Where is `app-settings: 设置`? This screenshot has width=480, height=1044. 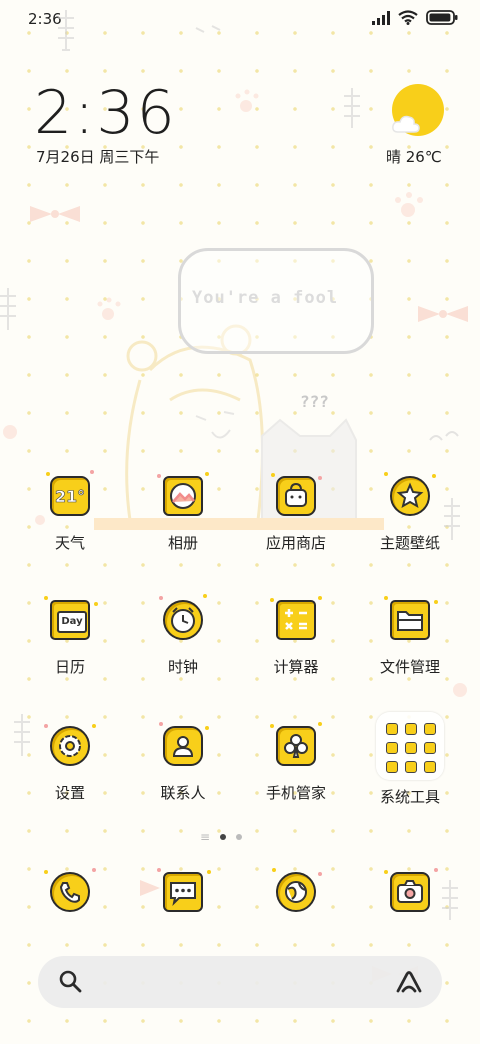
app-settings: 设置 is located at coordinates (70, 759).